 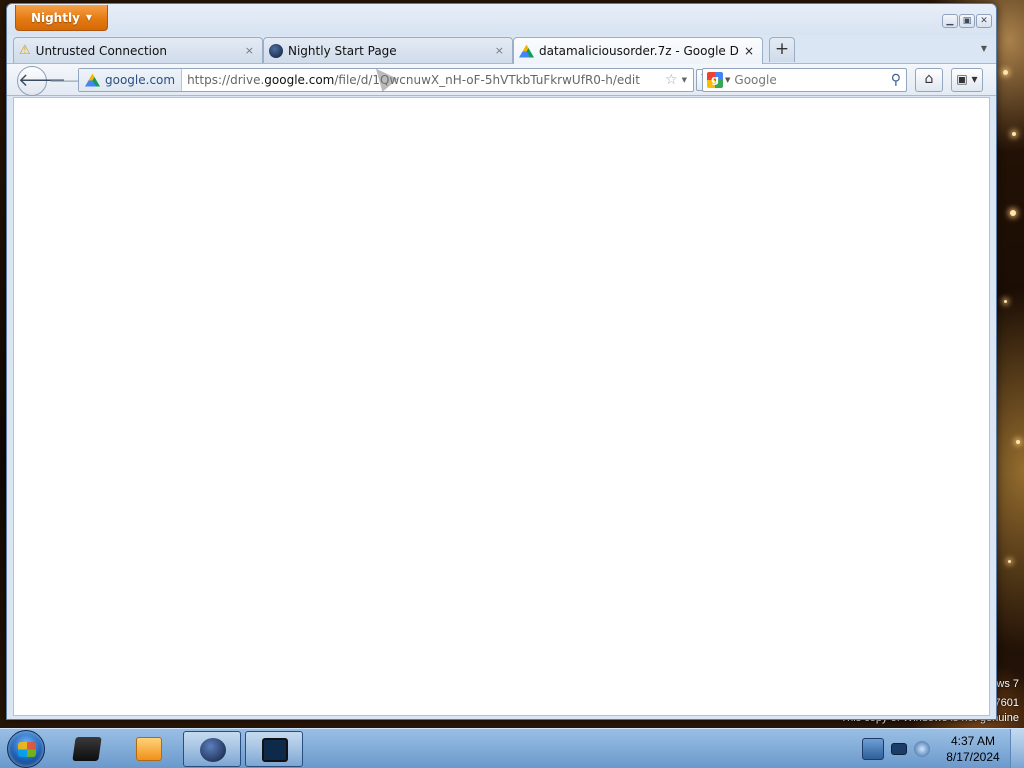 I want to click on url-history-dropdown-icon: ▼, so click(x=686, y=80).